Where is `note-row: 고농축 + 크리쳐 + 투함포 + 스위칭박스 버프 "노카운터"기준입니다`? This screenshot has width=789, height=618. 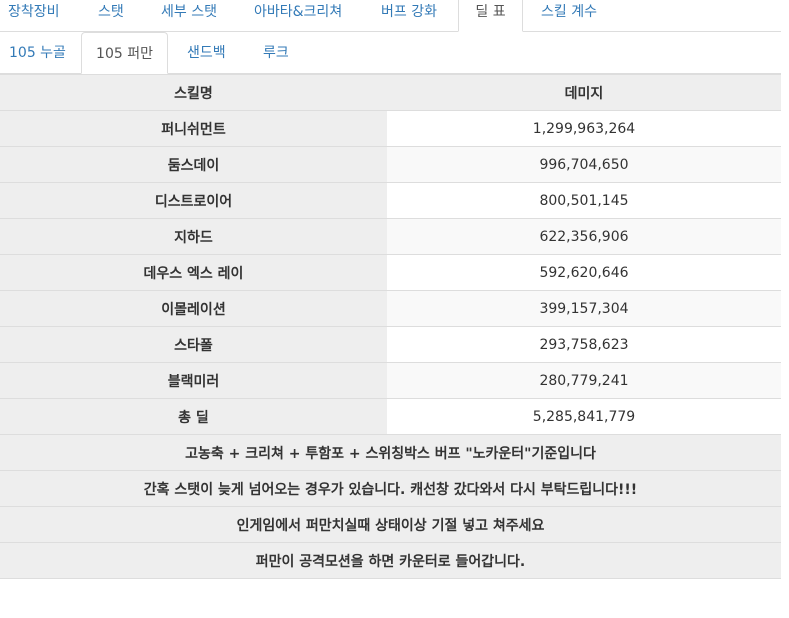
note-row: 고농축 + 크리쳐 + 투함포 + 스위칭박스 버프 "노카운터"기준입니다 is located at coordinates (390, 452).